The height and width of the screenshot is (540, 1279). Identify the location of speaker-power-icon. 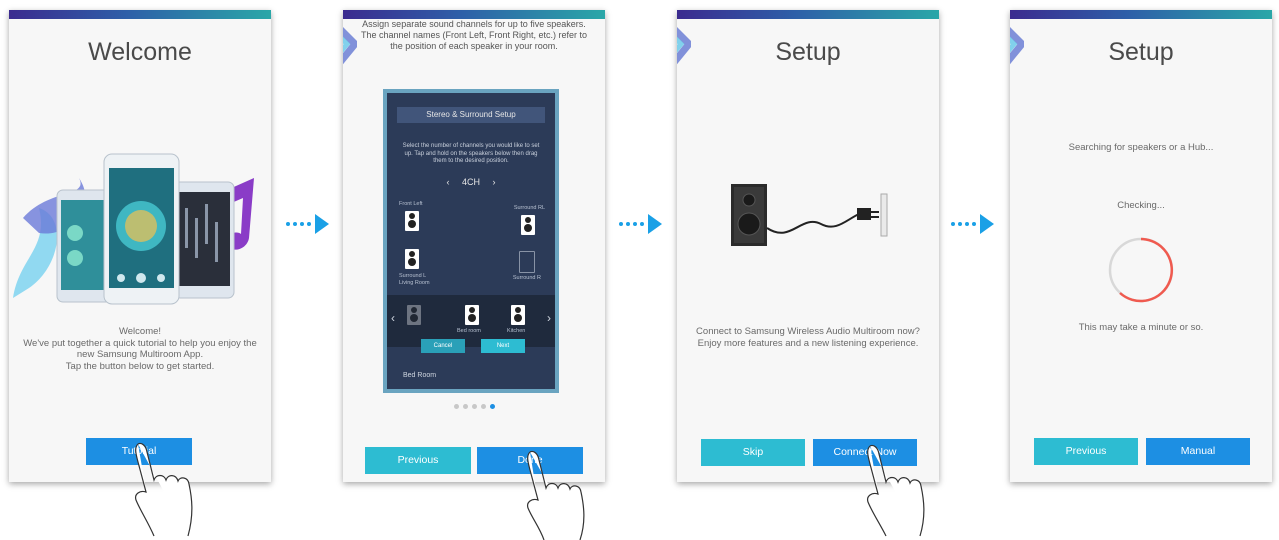
(809, 215).